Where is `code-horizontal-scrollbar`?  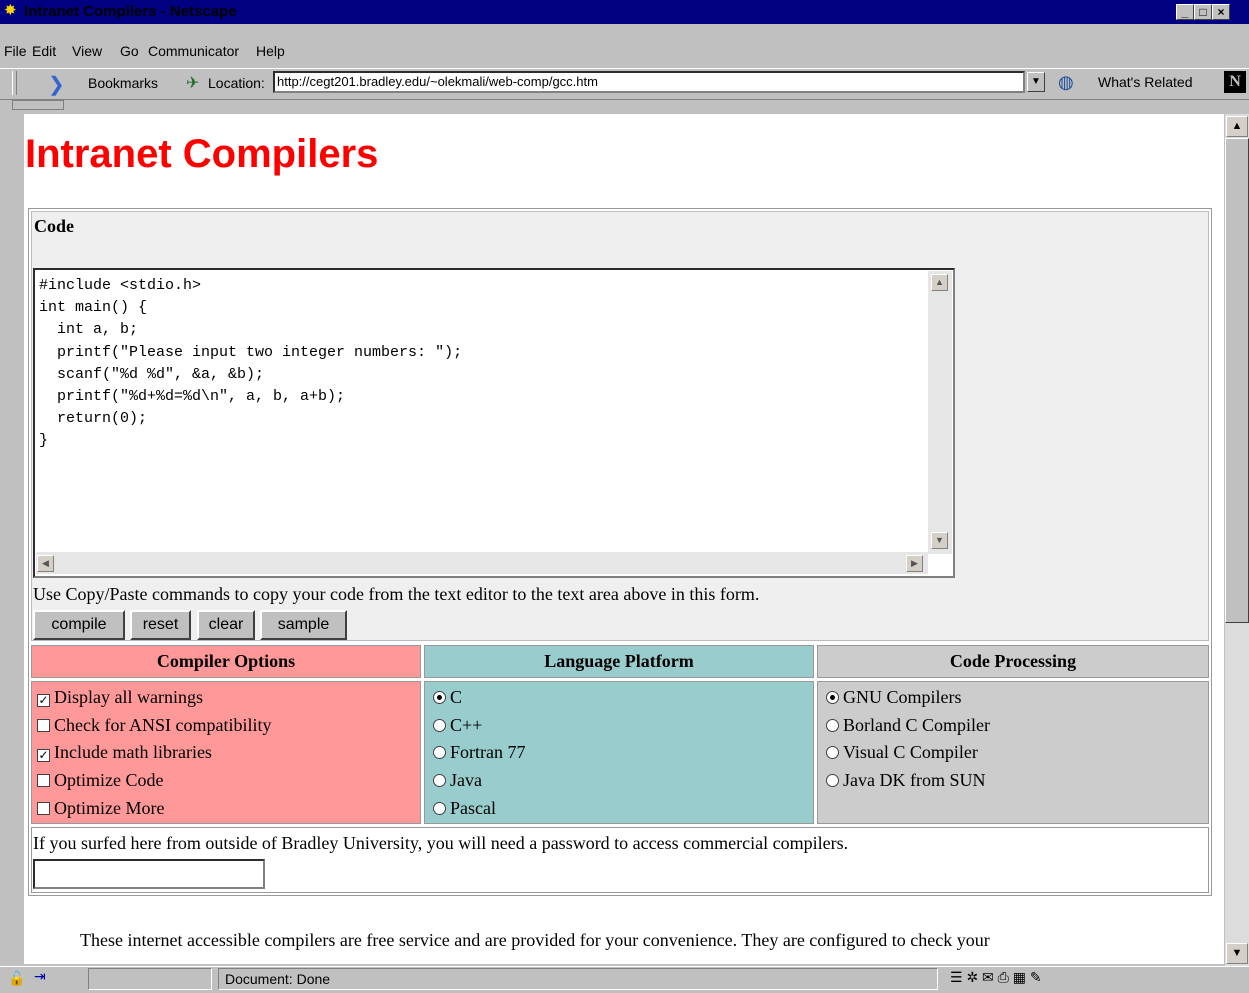 code-horizontal-scrollbar is located at coordinates (482, 563).